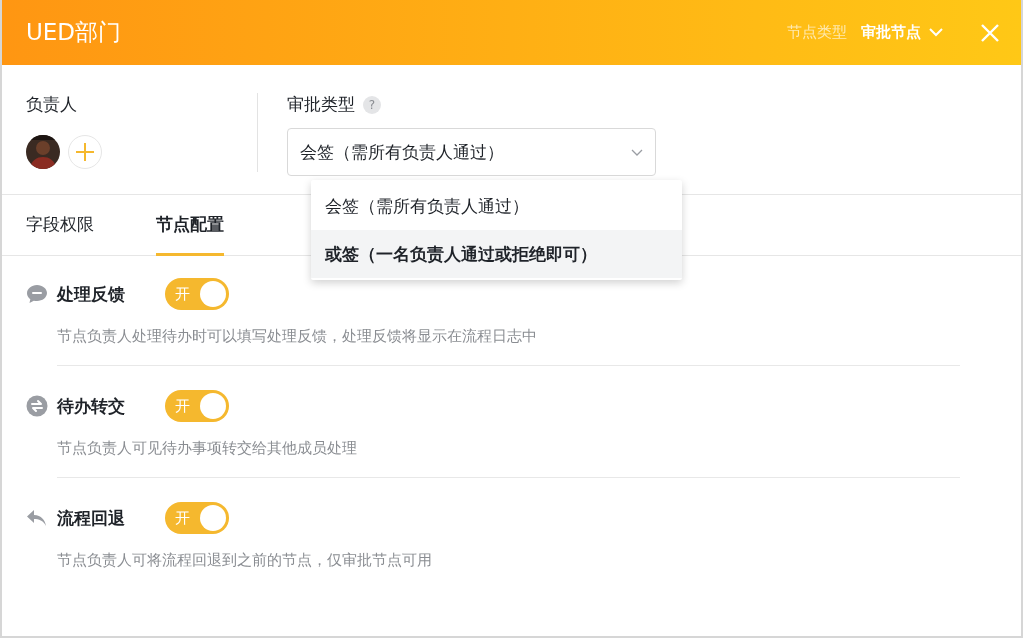 Image resolution: width=1023 pixels, height=638 pixels. I want to click on setting-title: 流程回退, so click(91, 518).